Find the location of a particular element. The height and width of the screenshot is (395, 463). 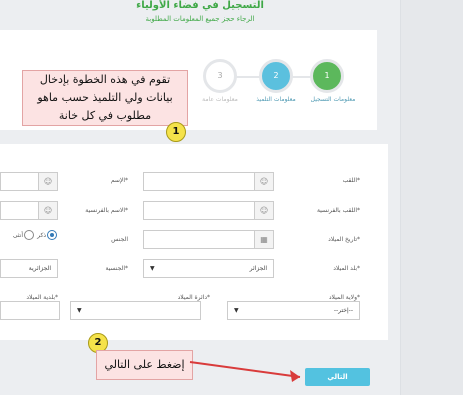

pointer-arrow is located at coordinates (245, 371).